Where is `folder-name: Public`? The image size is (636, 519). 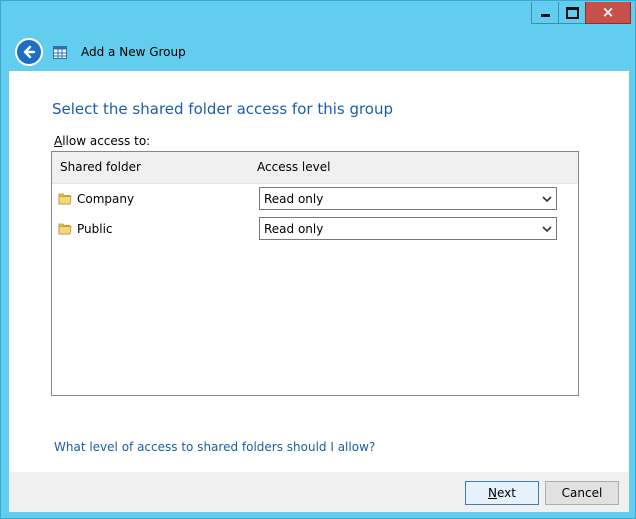 folder-name: Public is located at coordinates (95, 229).